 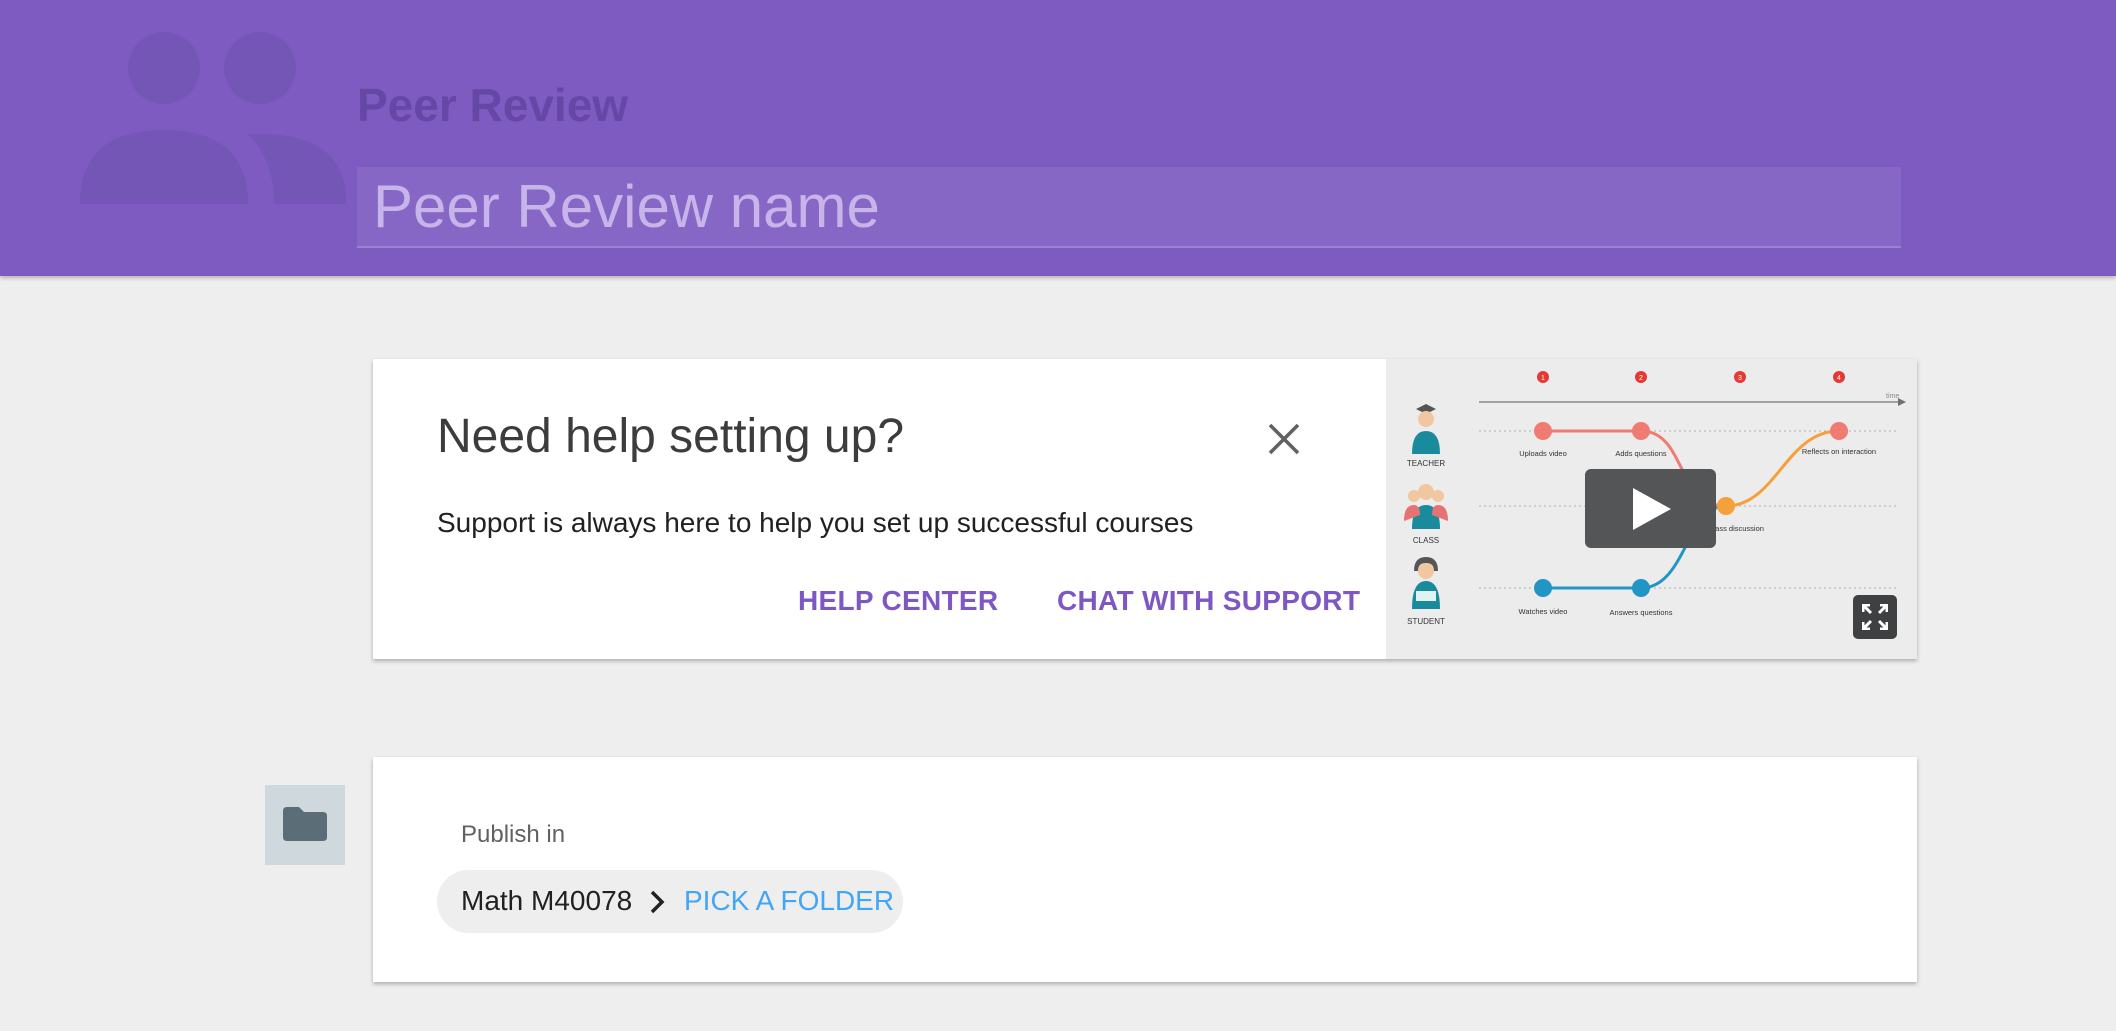 What do you see at coordinates (1543, 378) in the screenshot?
I see `step-marker-label: 1` at bounding box center [1543, 378].